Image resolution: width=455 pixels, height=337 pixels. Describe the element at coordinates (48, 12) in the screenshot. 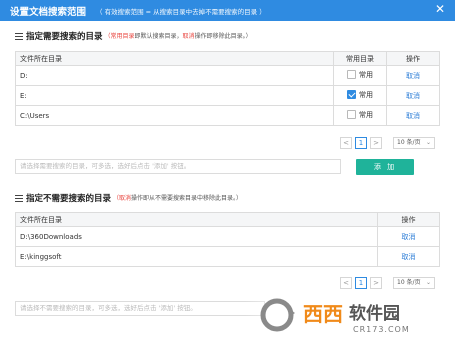

I see `dialog-title: 设置文档搜索范围` at that location.